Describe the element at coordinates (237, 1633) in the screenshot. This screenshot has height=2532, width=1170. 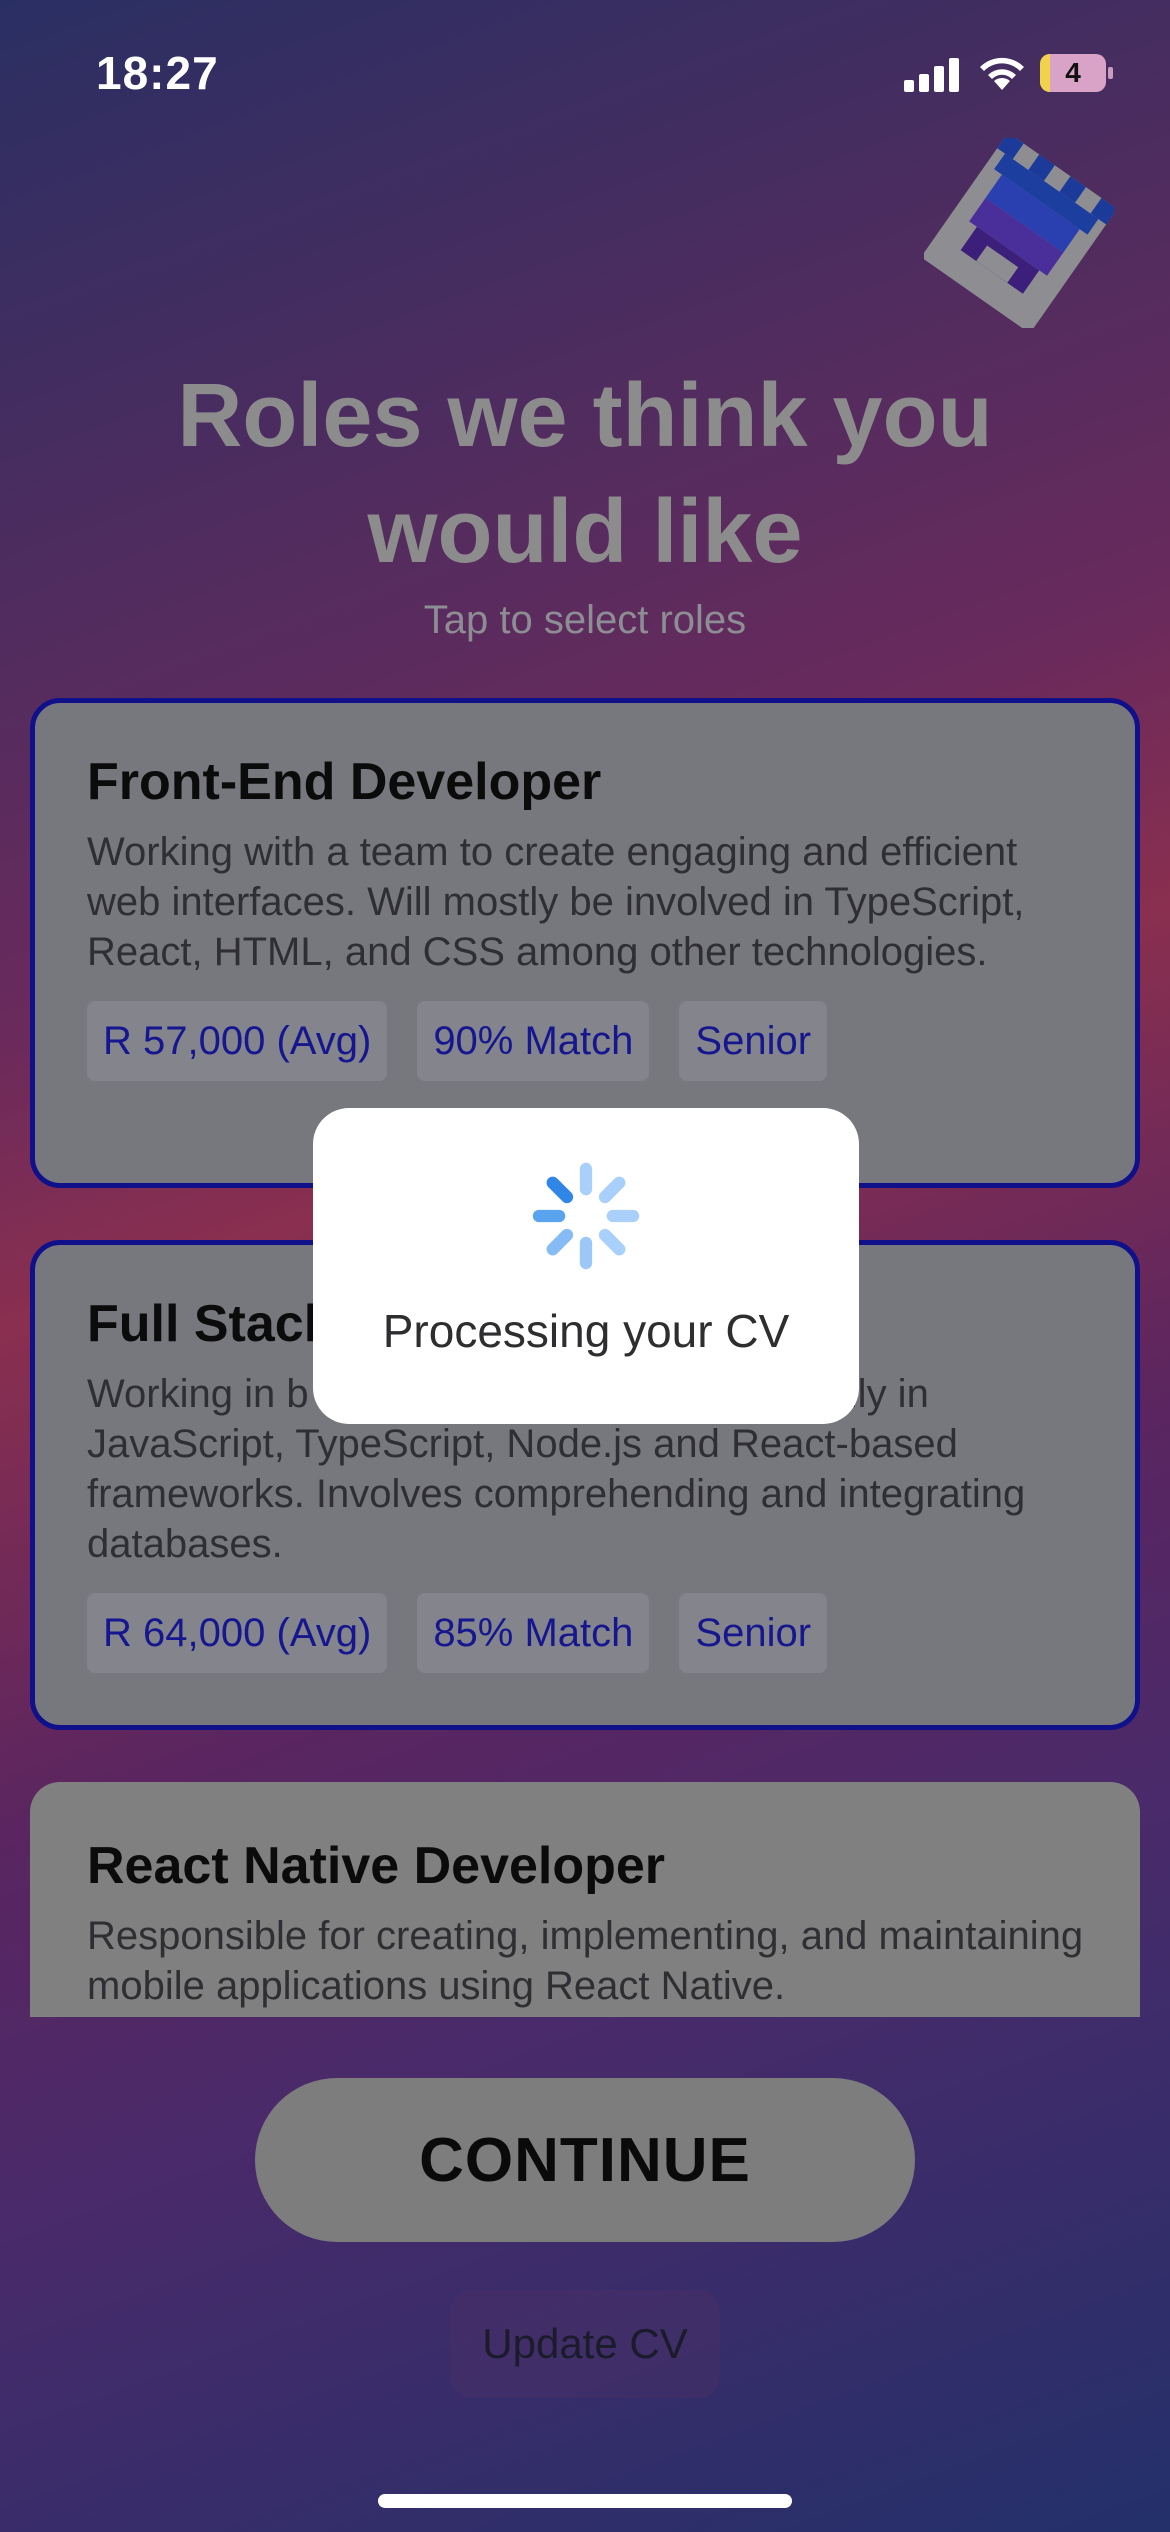
I see `salary-chip: R 64,000 (Avg)` at that location.